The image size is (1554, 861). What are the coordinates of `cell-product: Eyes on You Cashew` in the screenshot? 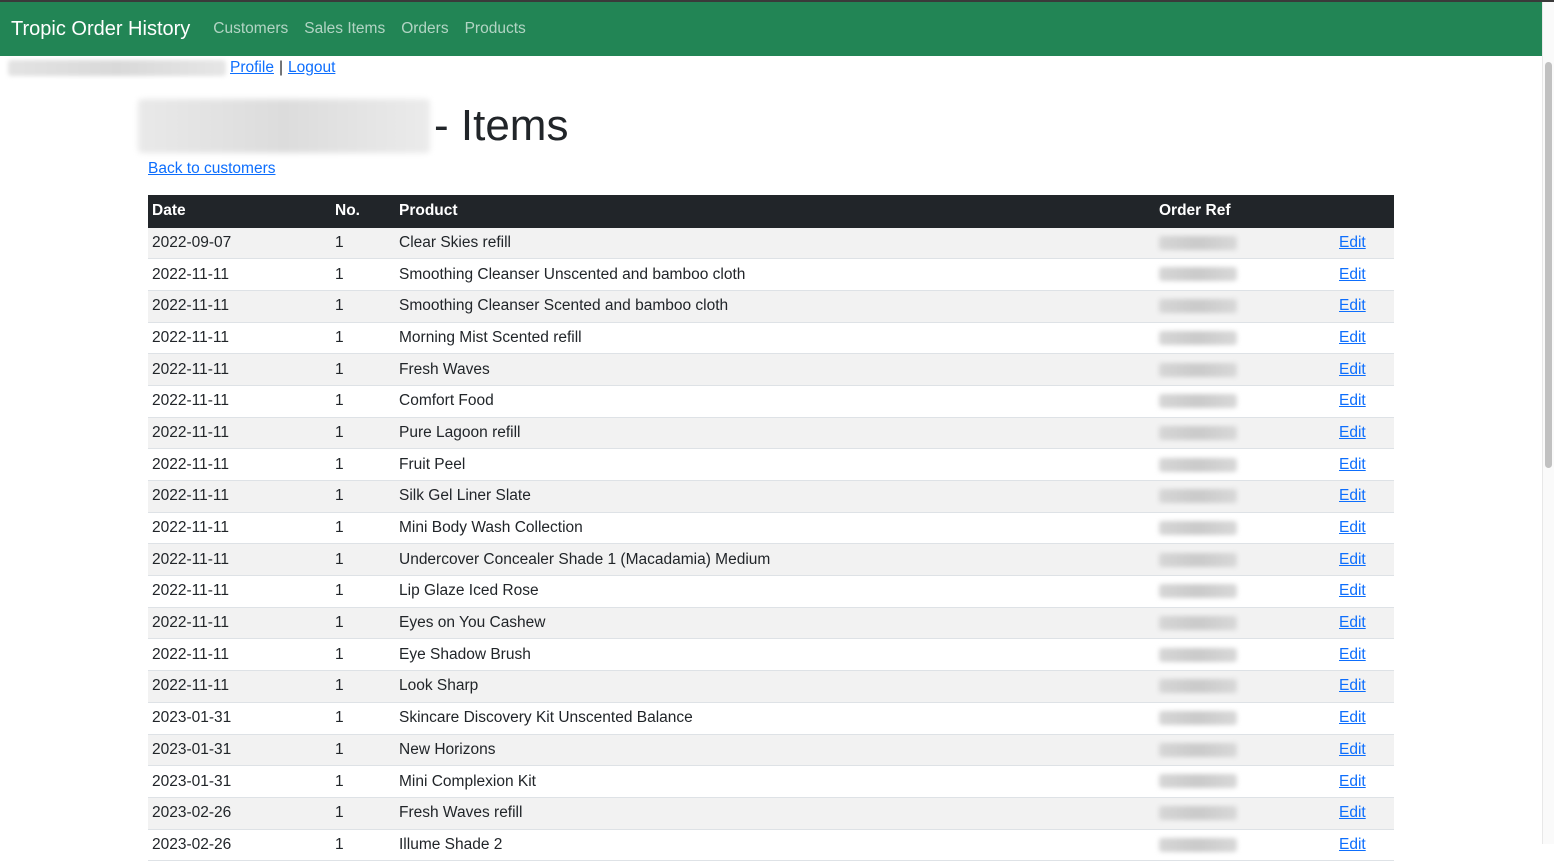 It's located at (775, 623).